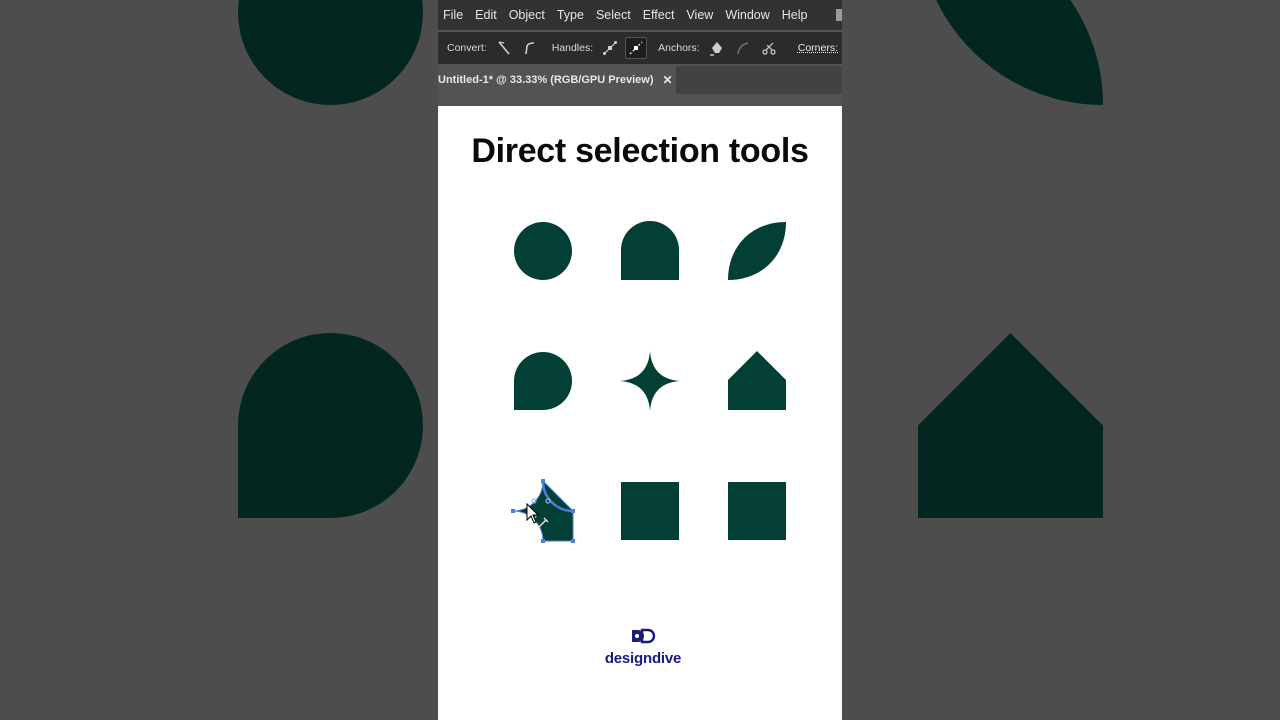 This screenshot has height=720, width=1280. I want to click on scissors-icon, so click(768, 48).